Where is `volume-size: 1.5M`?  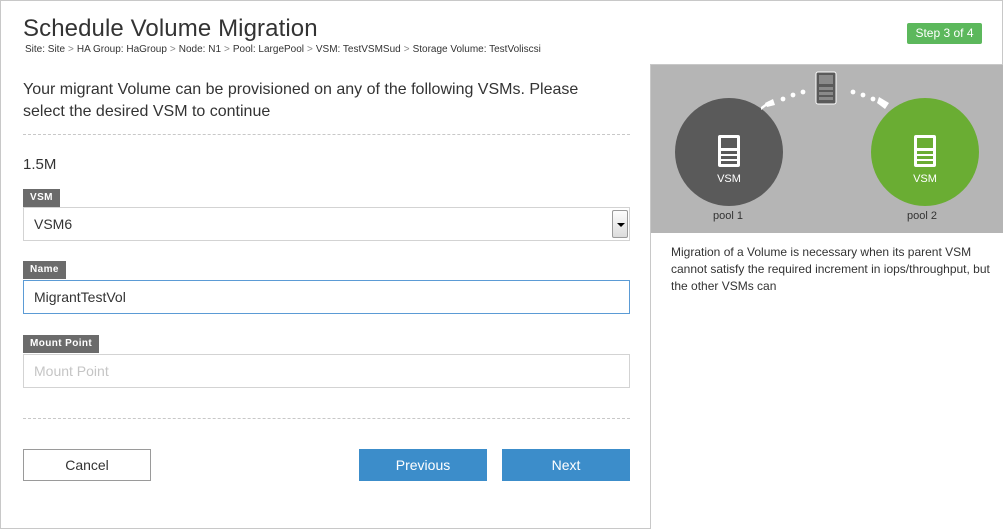
volume-size: 1.5M is located at coordinates (40, 164).